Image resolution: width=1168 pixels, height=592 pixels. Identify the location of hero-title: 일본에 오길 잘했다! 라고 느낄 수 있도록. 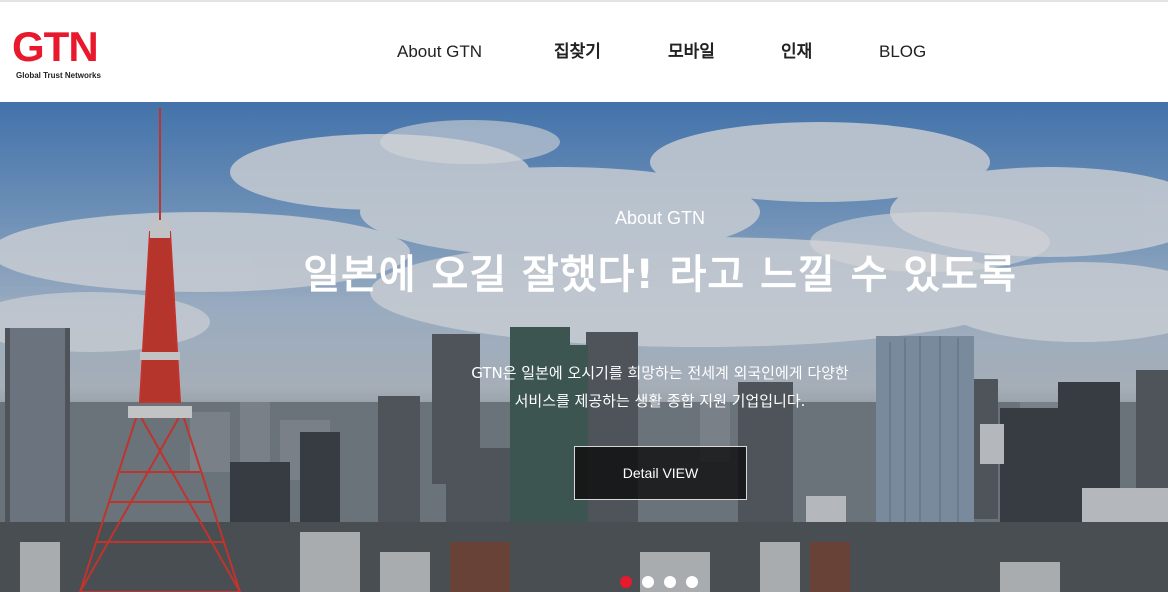
(660, 275).